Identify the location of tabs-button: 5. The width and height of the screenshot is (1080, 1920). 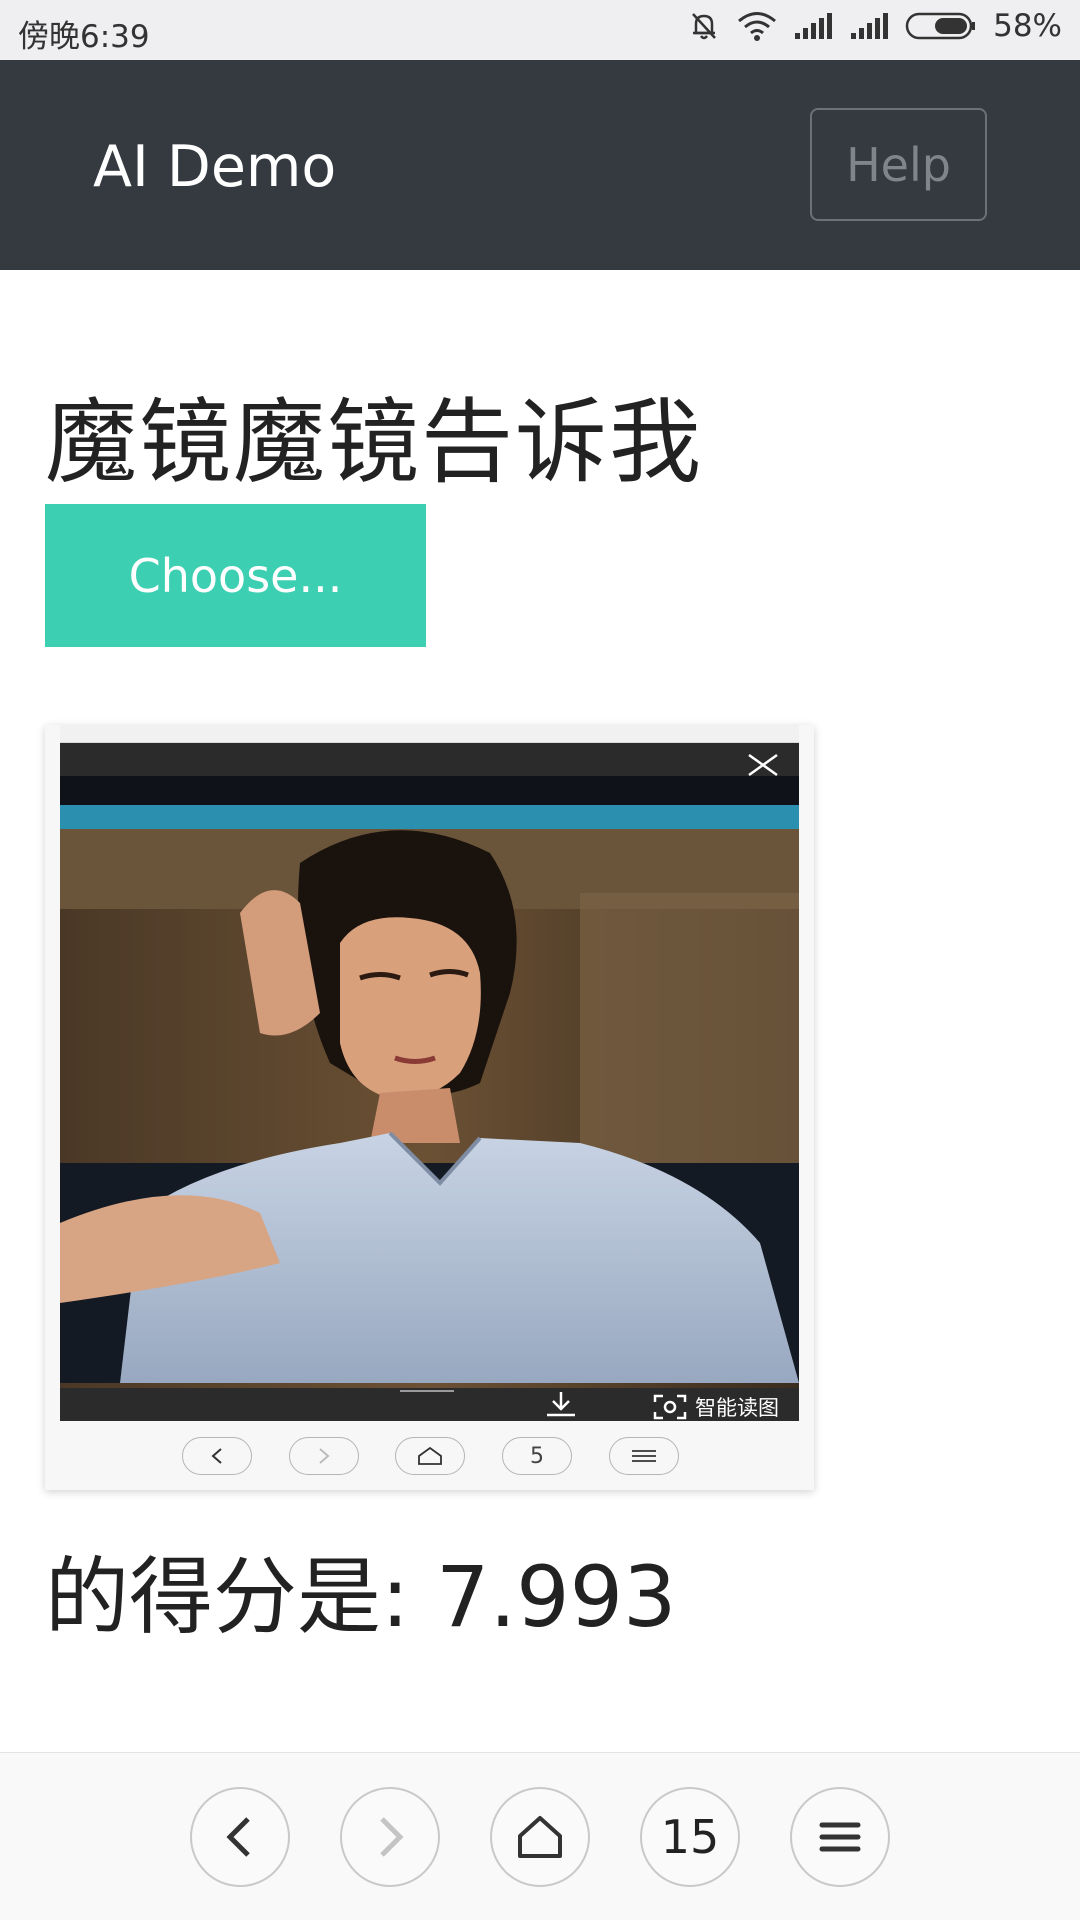
(537, 1456).